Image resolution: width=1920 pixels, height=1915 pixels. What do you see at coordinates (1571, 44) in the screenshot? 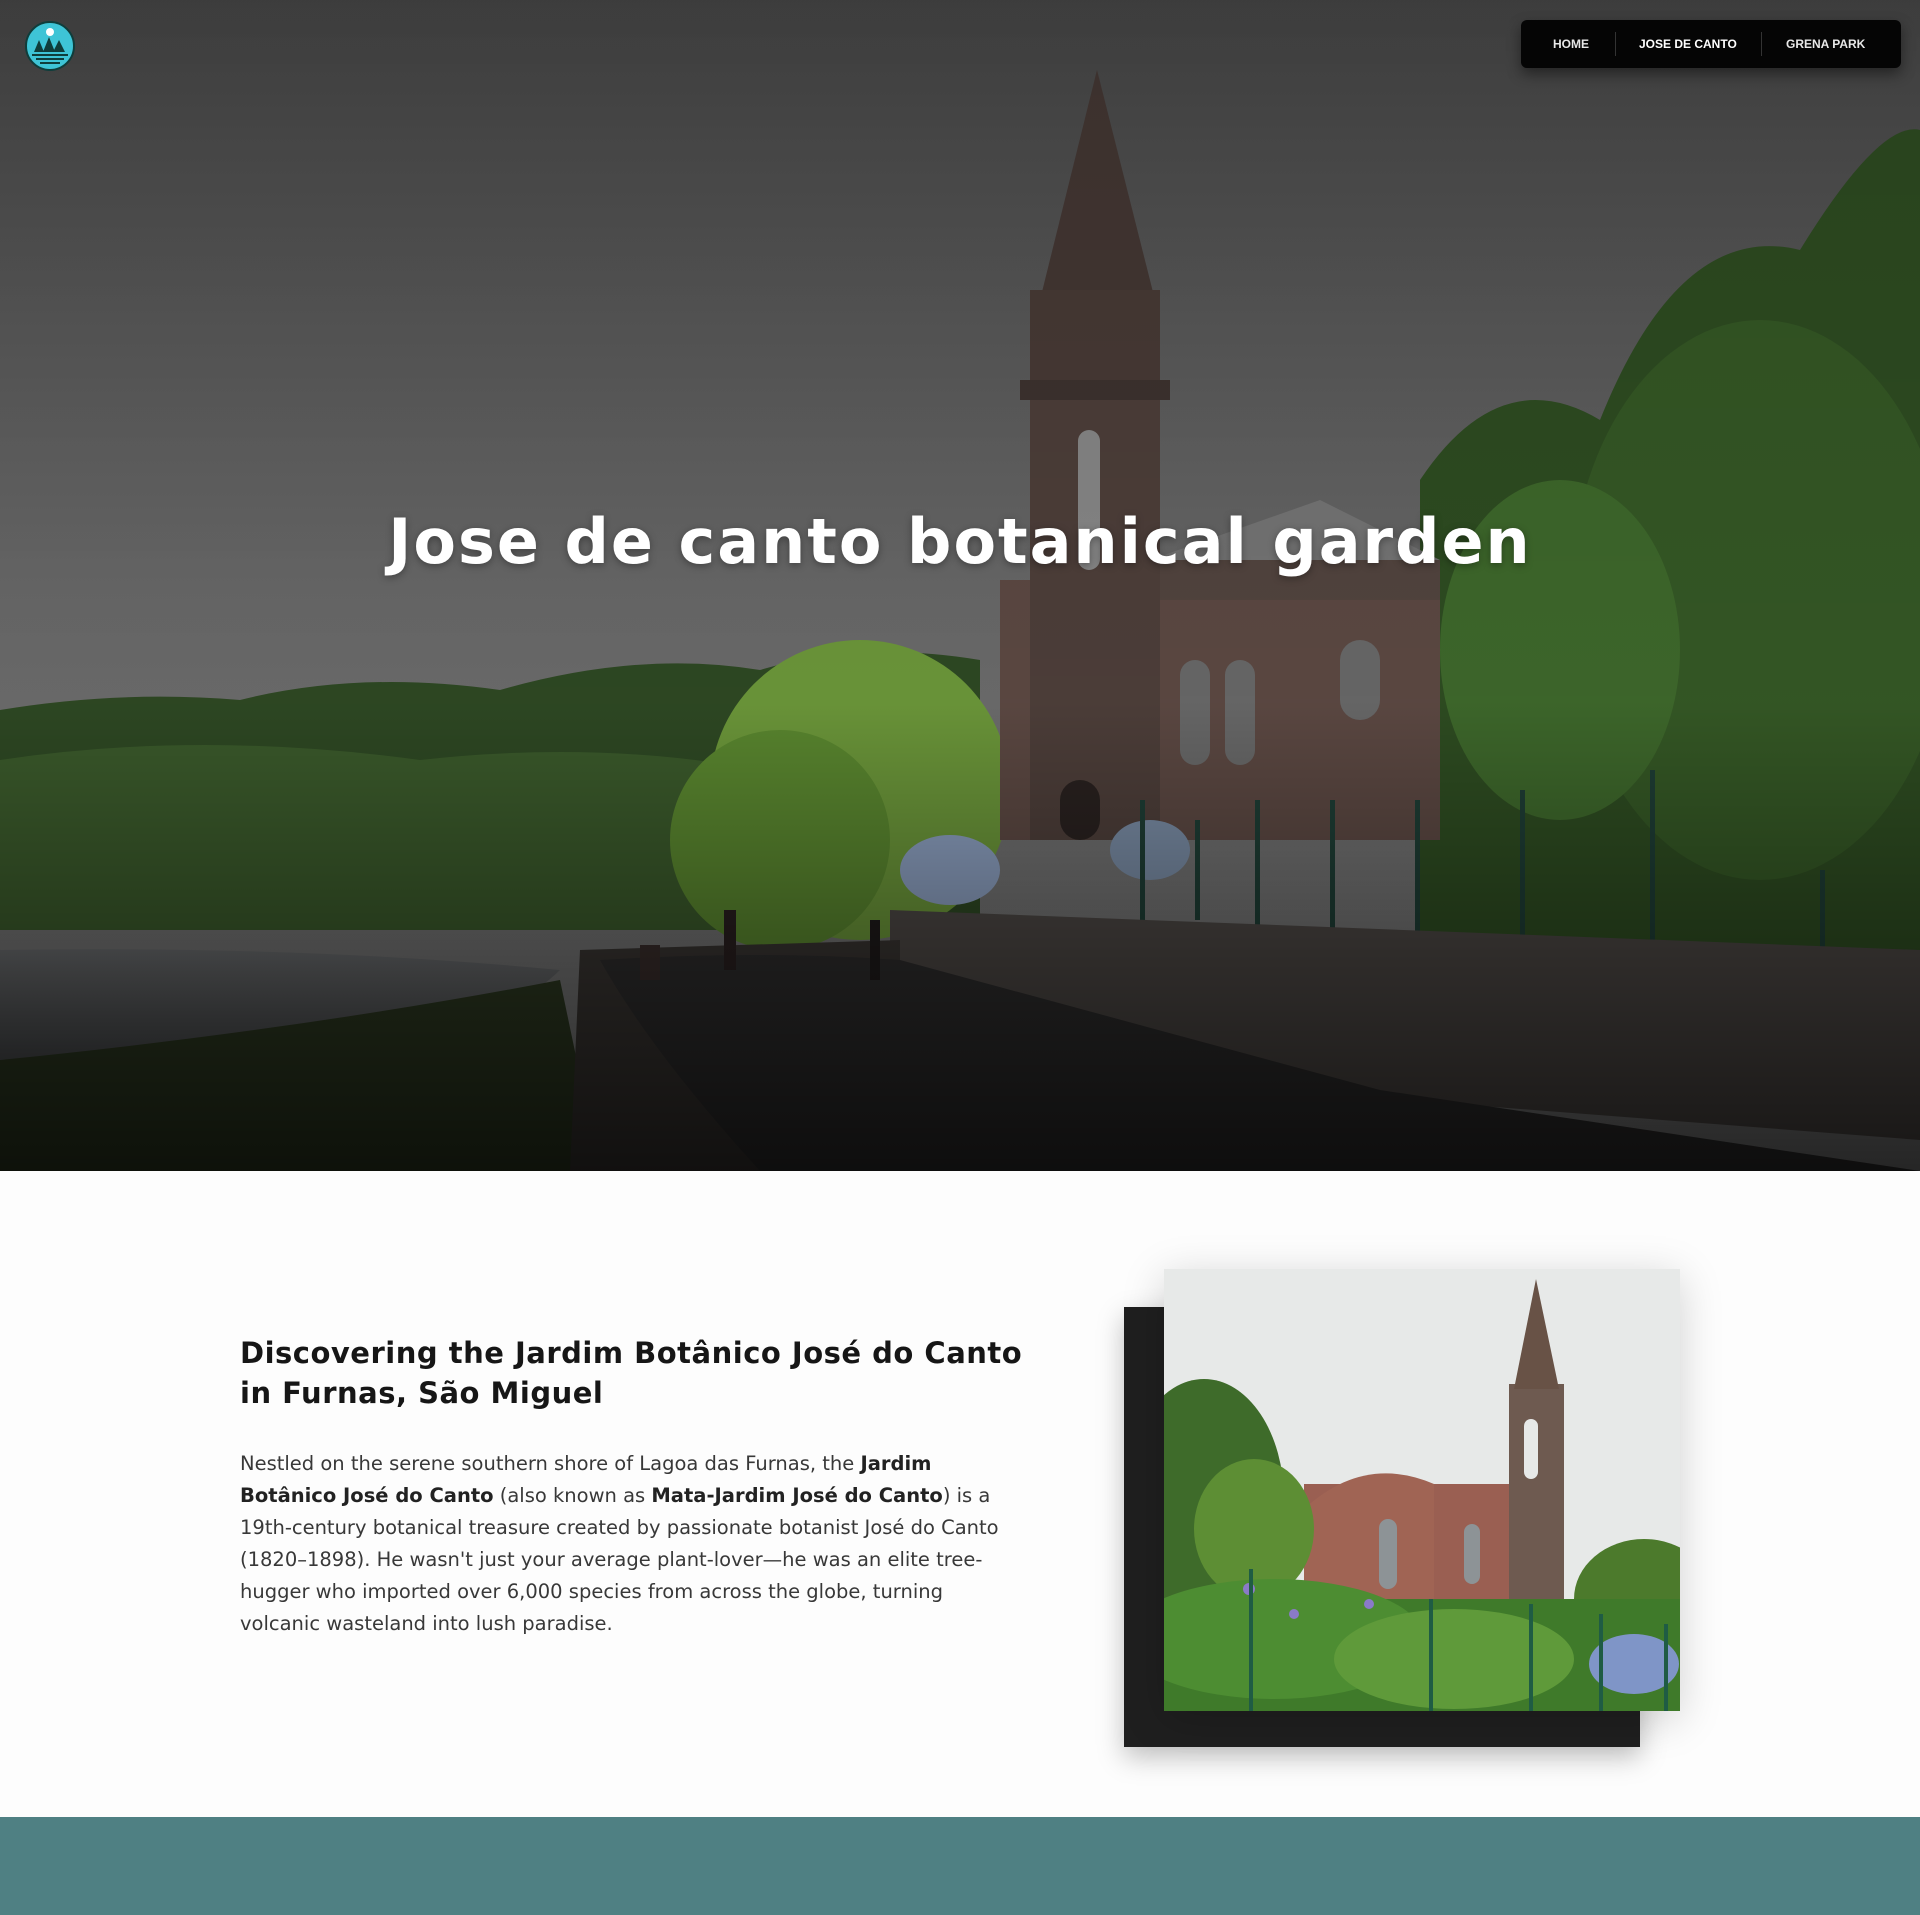
I see `nav-home: HOME` at bounding box center [1571, 44].